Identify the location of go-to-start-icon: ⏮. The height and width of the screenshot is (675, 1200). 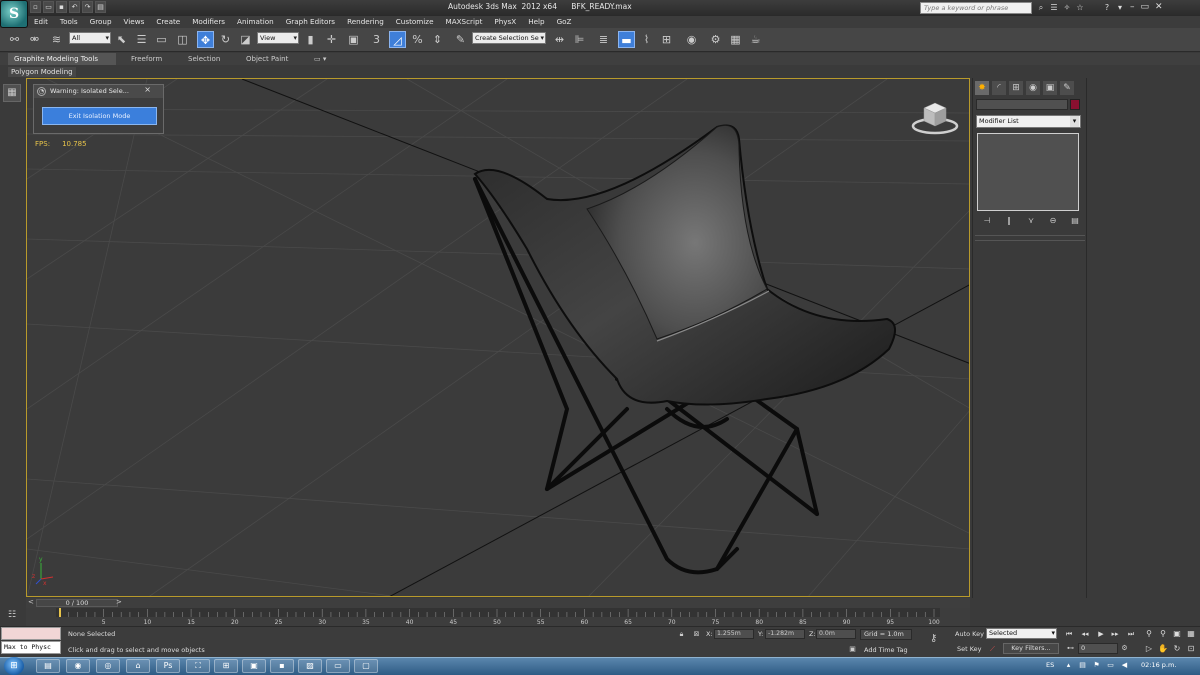
(1069, 634).